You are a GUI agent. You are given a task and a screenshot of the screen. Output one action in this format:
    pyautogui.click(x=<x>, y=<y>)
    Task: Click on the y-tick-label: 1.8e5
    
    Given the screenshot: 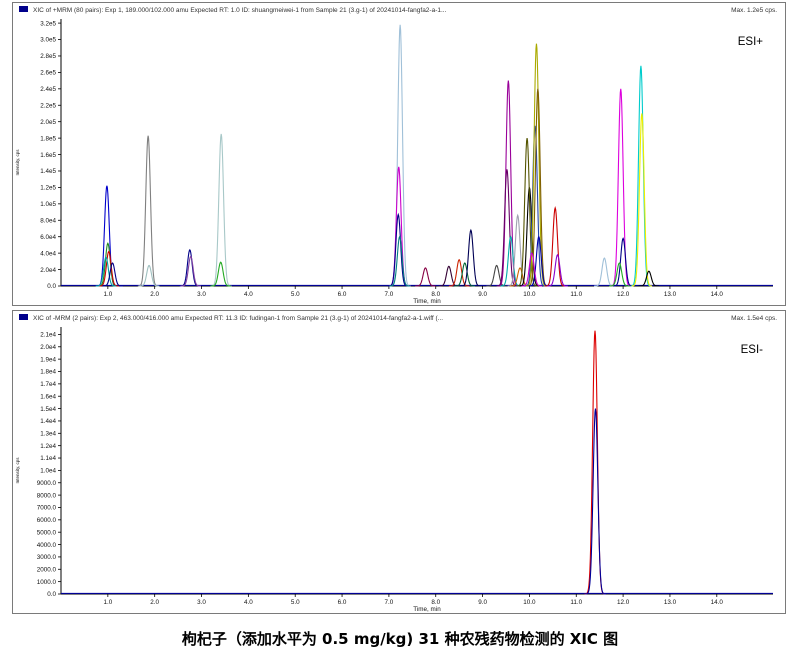 What is the action you would take?
    pyautogui.click(x=48, y=138)
    